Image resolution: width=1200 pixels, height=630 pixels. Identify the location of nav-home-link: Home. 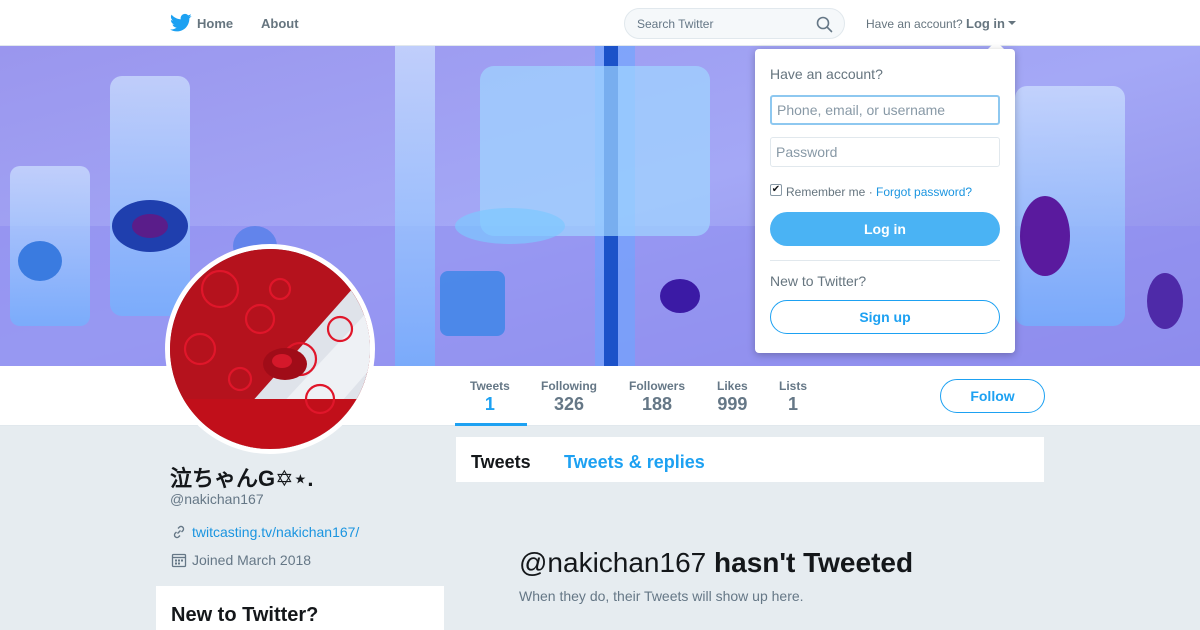
(215, 23).